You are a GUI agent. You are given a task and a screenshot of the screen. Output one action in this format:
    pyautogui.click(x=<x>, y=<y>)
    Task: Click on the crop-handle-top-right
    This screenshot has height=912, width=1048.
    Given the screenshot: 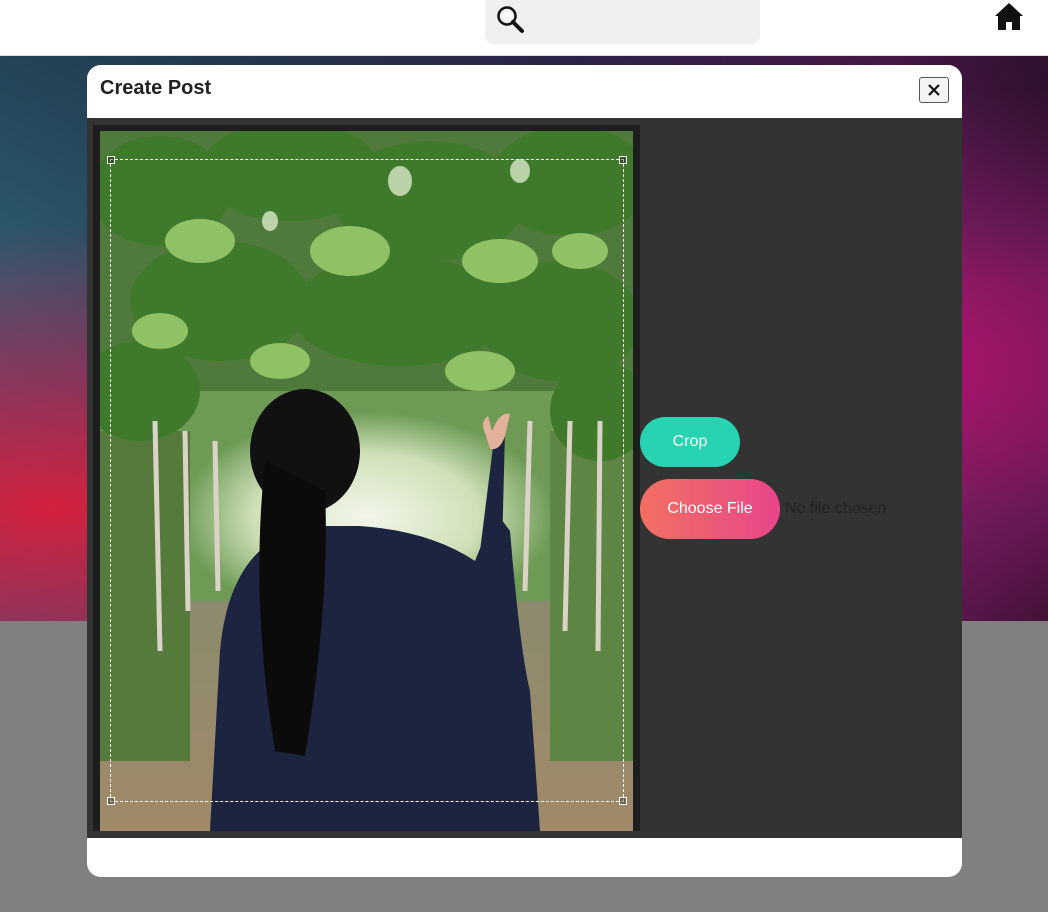 What is the action you would take?
    pyautogui.click(x=623, y=160)
    